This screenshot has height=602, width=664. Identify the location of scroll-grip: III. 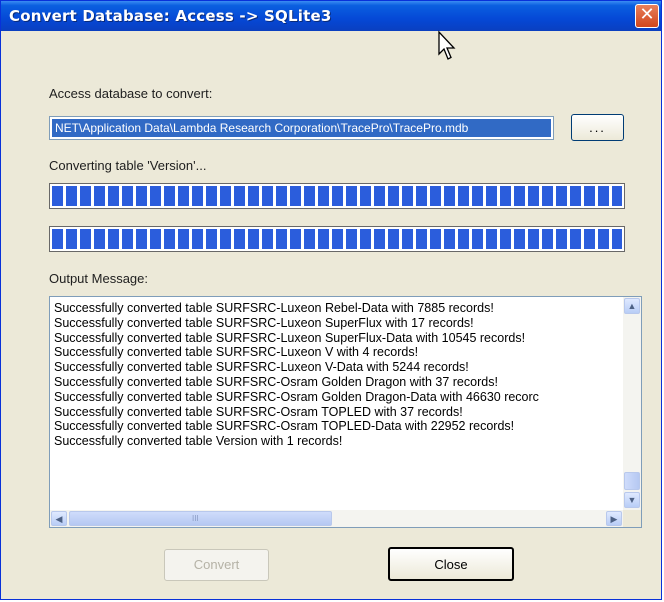
(195, 518).